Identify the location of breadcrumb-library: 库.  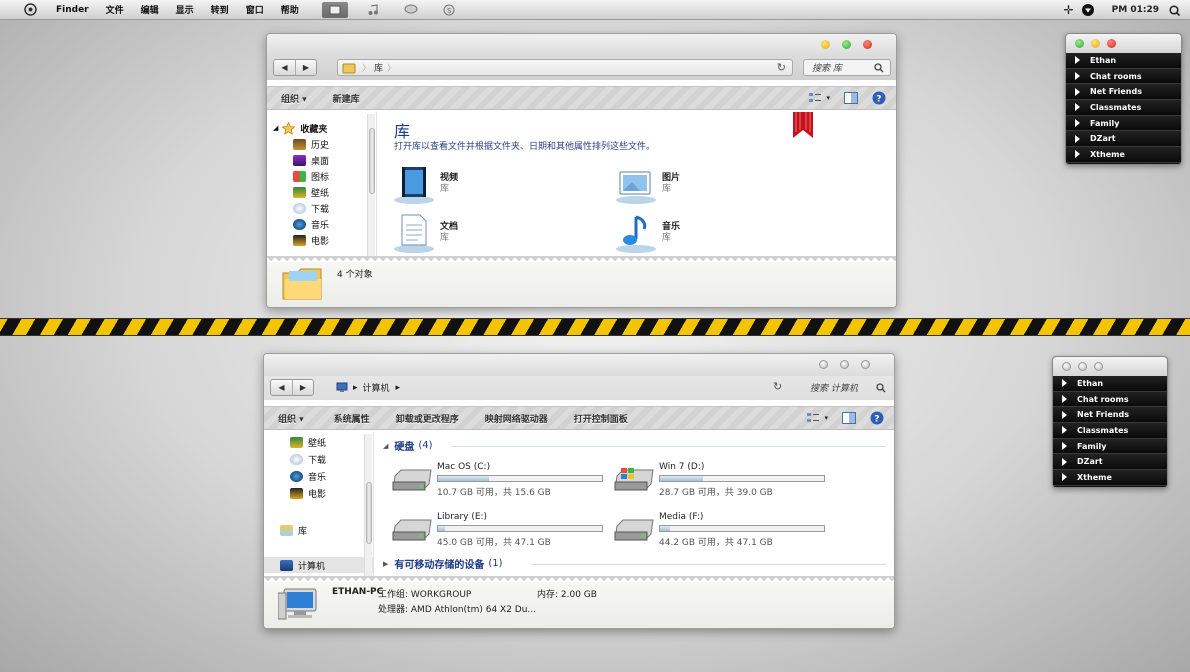
(378, 67).